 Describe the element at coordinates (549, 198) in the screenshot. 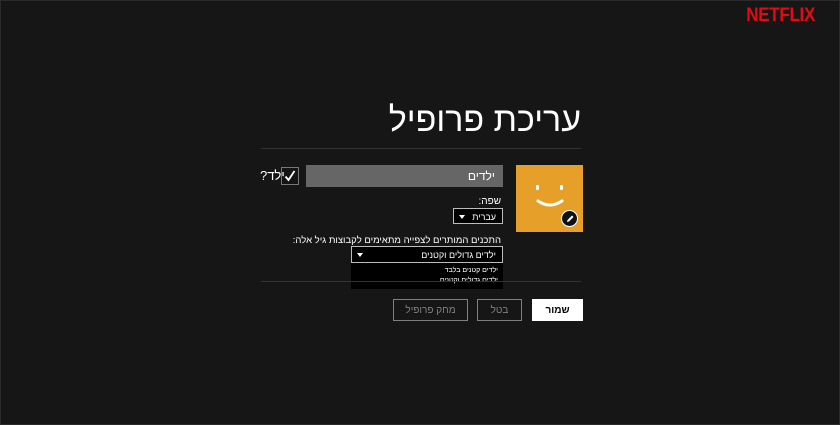

I see `profile-avatar` at that location.